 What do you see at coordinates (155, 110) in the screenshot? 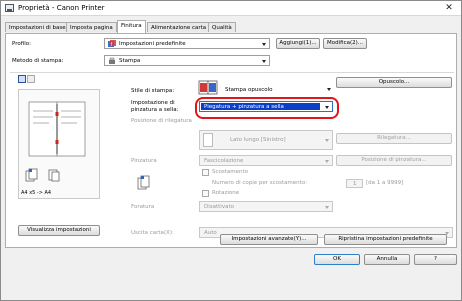
I see `stitch-label-line2: pinzatura a sella:` at bounding box center [155, 110].